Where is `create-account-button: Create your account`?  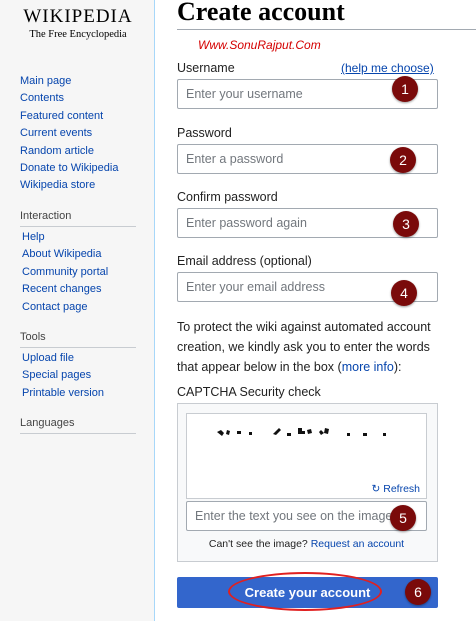 create-account-button: Create your account is located at coordinates (307, 592).